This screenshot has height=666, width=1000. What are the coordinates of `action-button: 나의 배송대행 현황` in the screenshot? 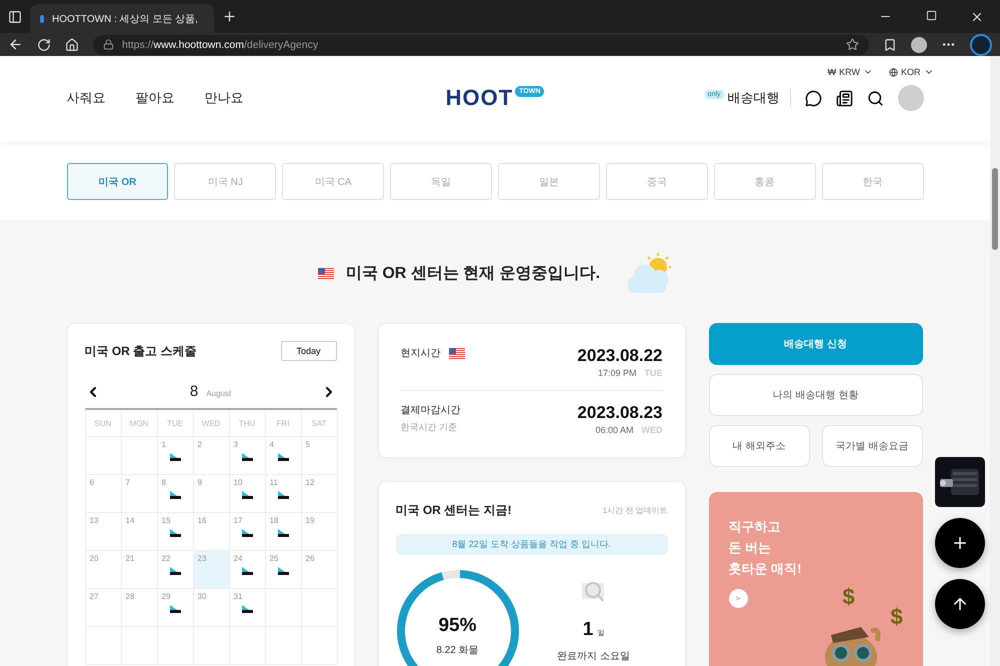 It's located at (815, 395).